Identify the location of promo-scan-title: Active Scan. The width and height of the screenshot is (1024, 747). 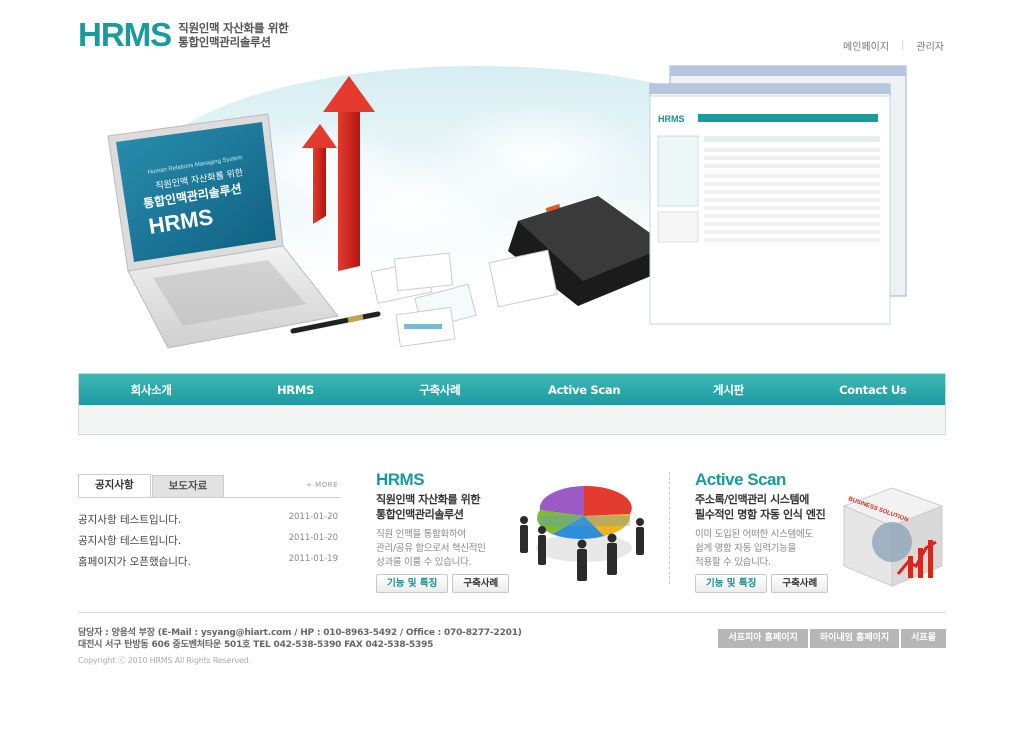
(740, 479).